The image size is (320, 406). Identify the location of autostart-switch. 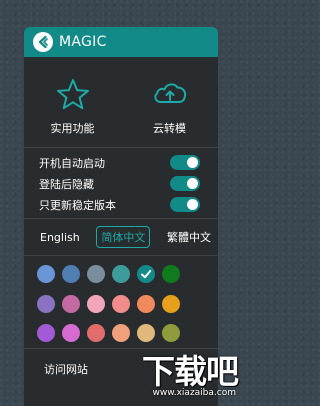
(185, 162).